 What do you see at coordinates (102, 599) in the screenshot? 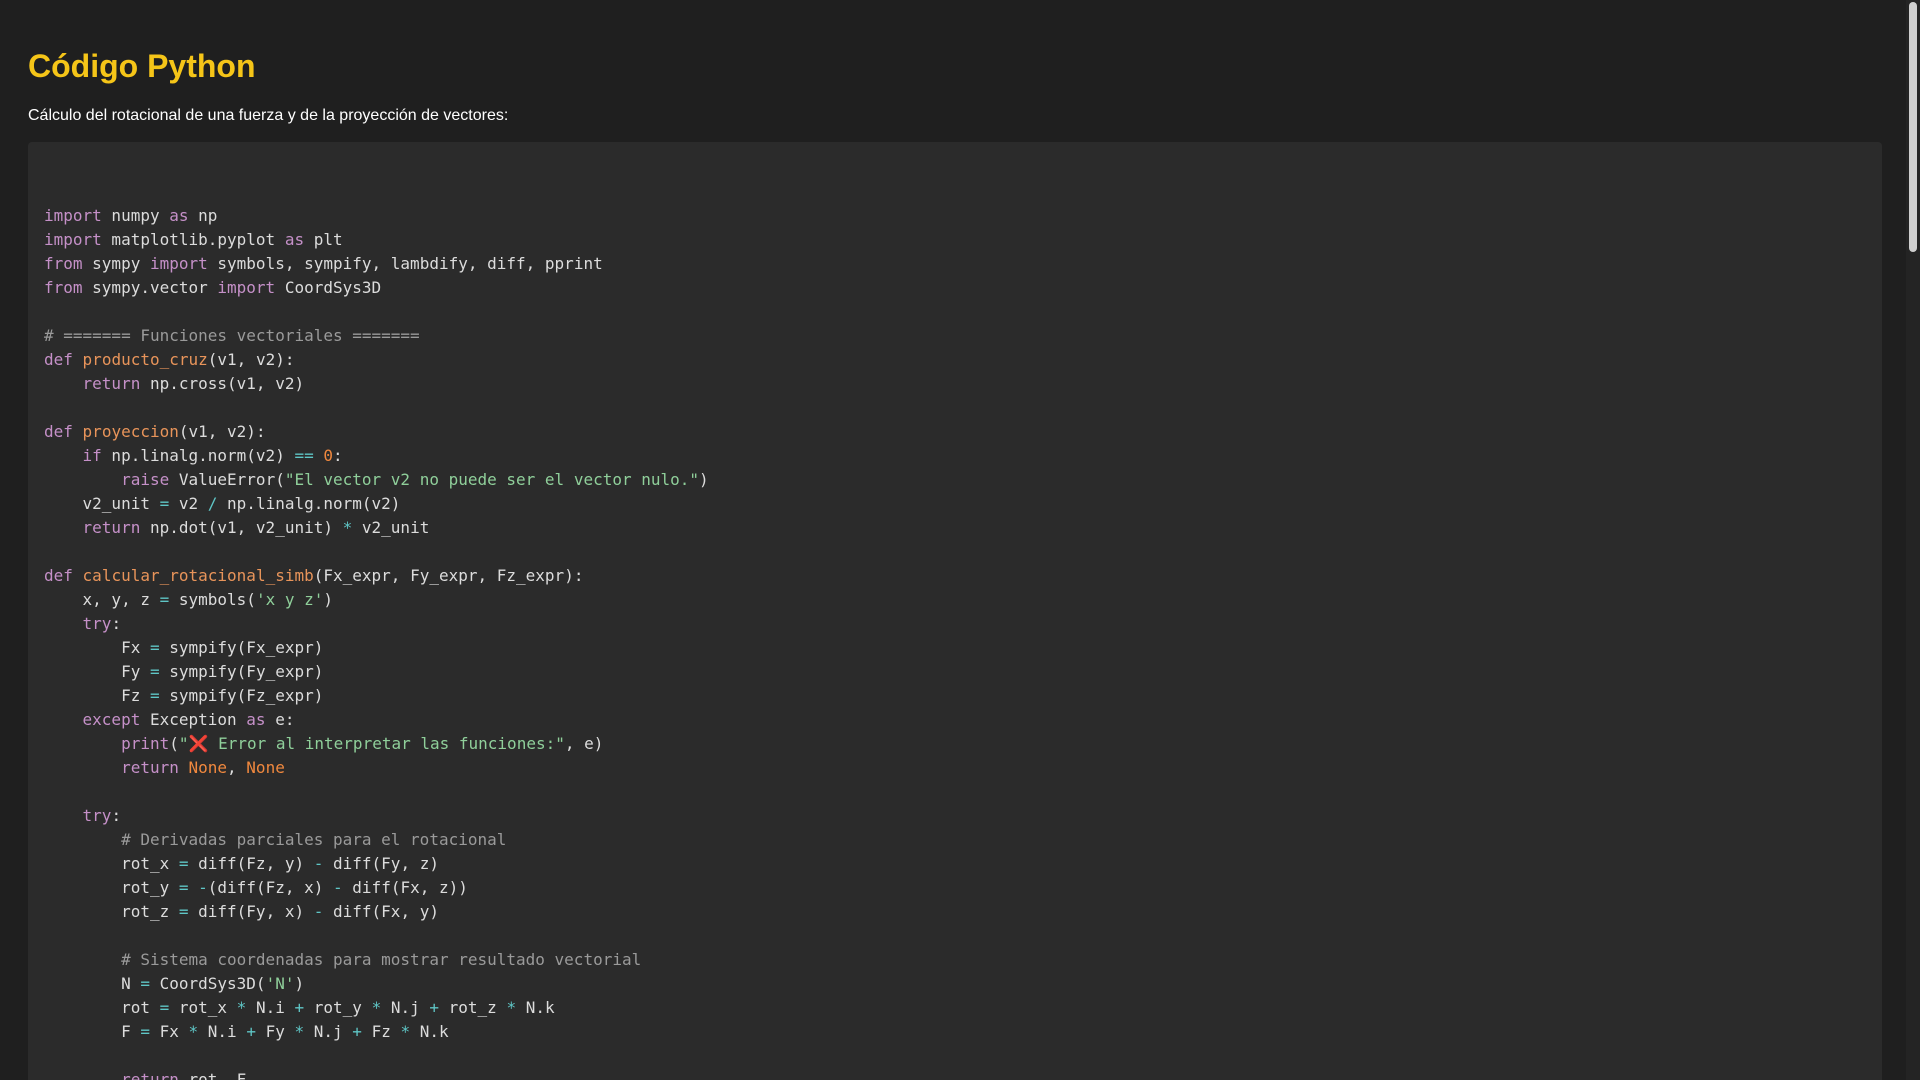
I see `code-text: x, y, z` at bounding box center [102, 599].